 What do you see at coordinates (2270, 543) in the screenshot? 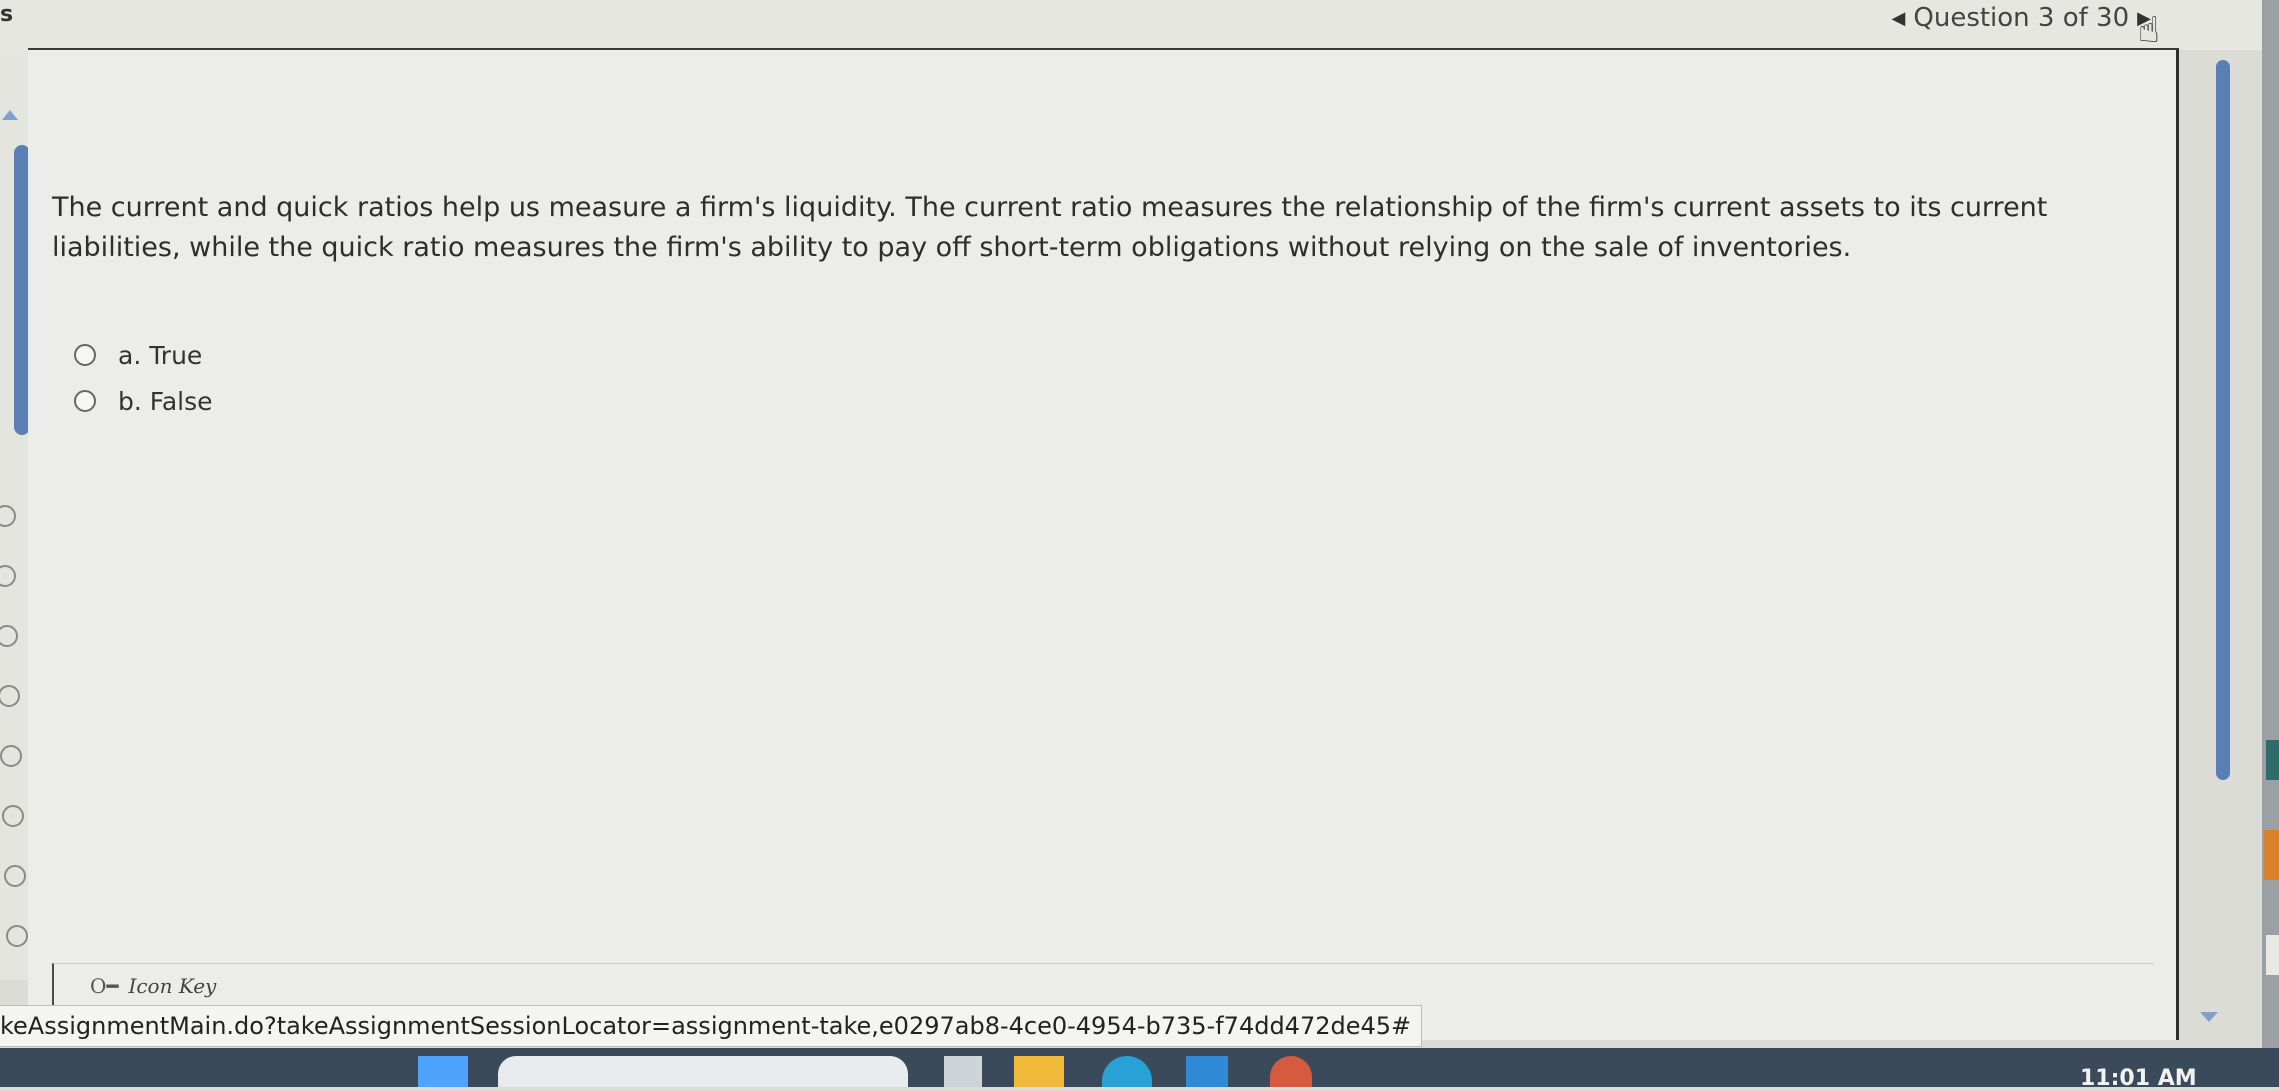
I see `right-edge-strip` at bounding box center [2270, 543].